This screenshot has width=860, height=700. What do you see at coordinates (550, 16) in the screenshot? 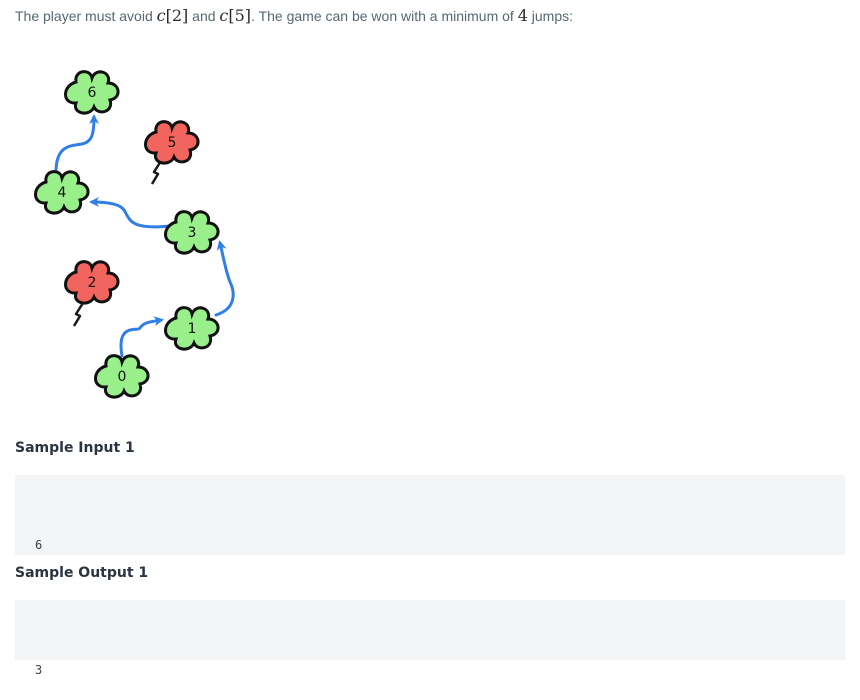
I see `intro-text-4: jumps:` at bounding box center [550, 16].